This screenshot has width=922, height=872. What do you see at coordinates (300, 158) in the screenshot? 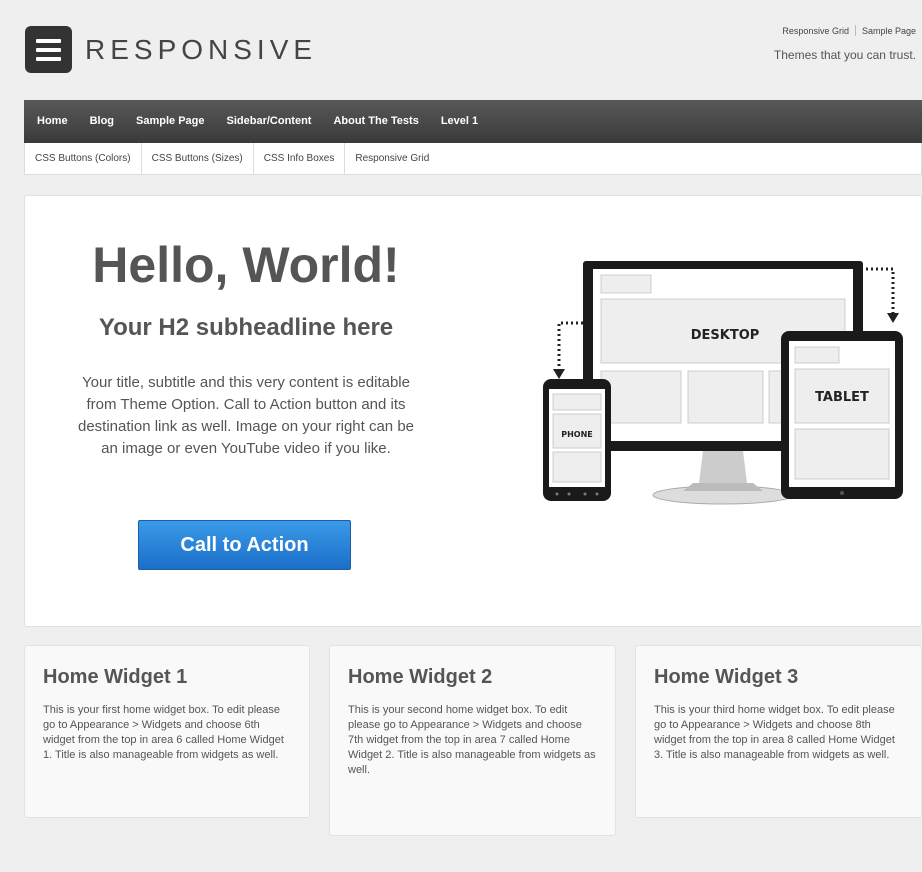
I see `submenu-item-css-info-boxes: CSS Info Boxes` at bounding box center [300, 158].